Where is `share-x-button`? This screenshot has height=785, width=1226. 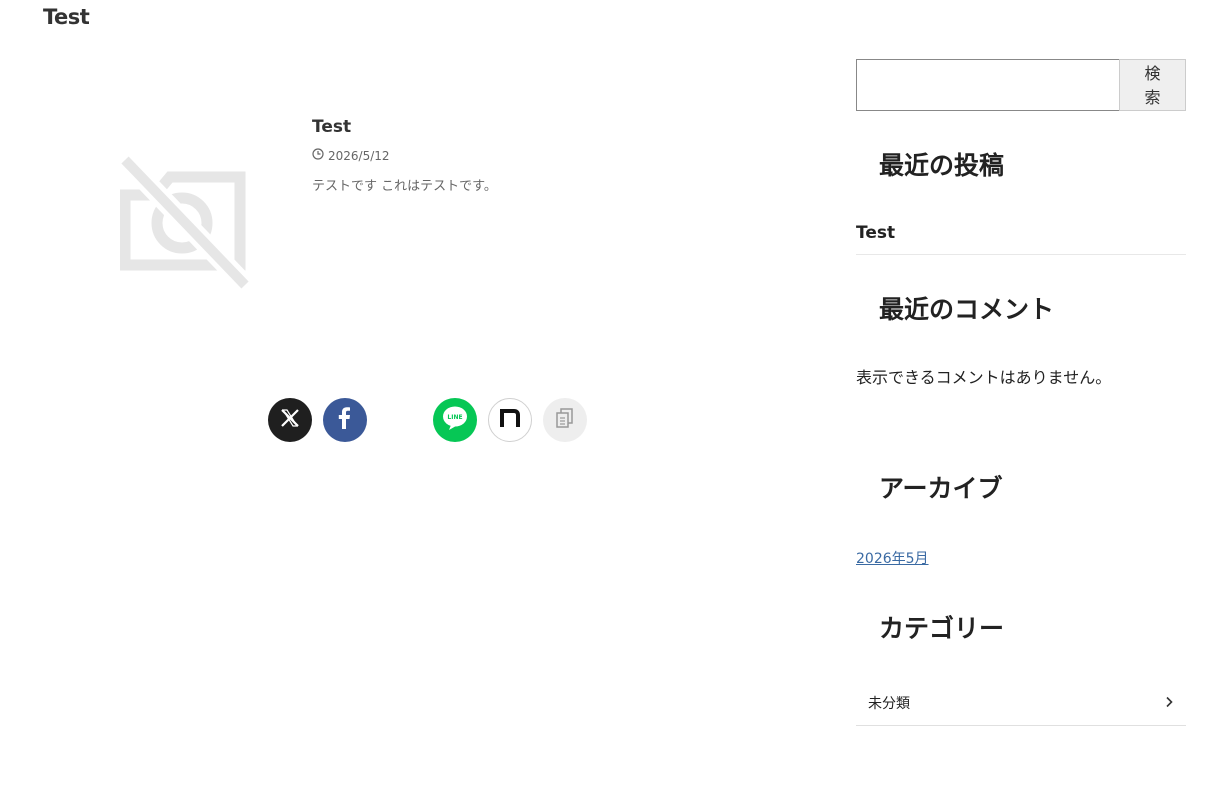 share-x-button is located at coordinates (290, 420).